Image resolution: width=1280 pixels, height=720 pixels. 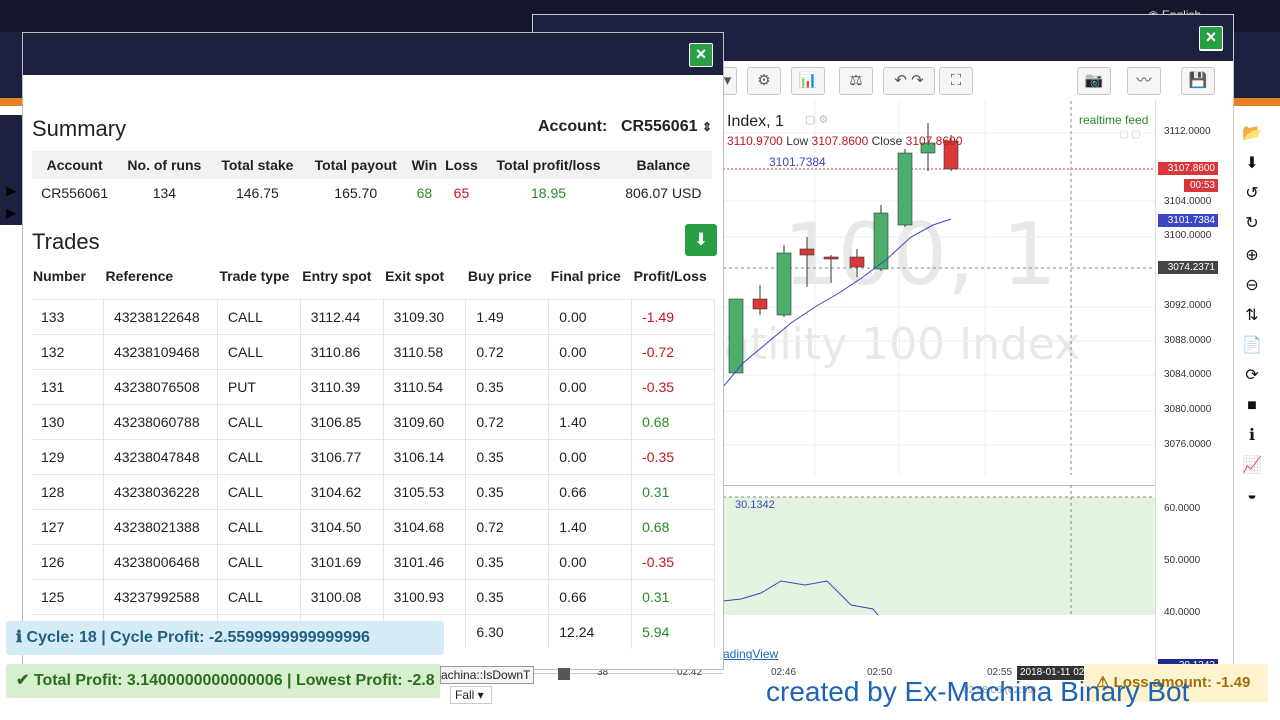 What do you see at coordinates (257, 193) in the screenshot?
I see `cell-stake: 146.75` at bounding box center [257, 193].